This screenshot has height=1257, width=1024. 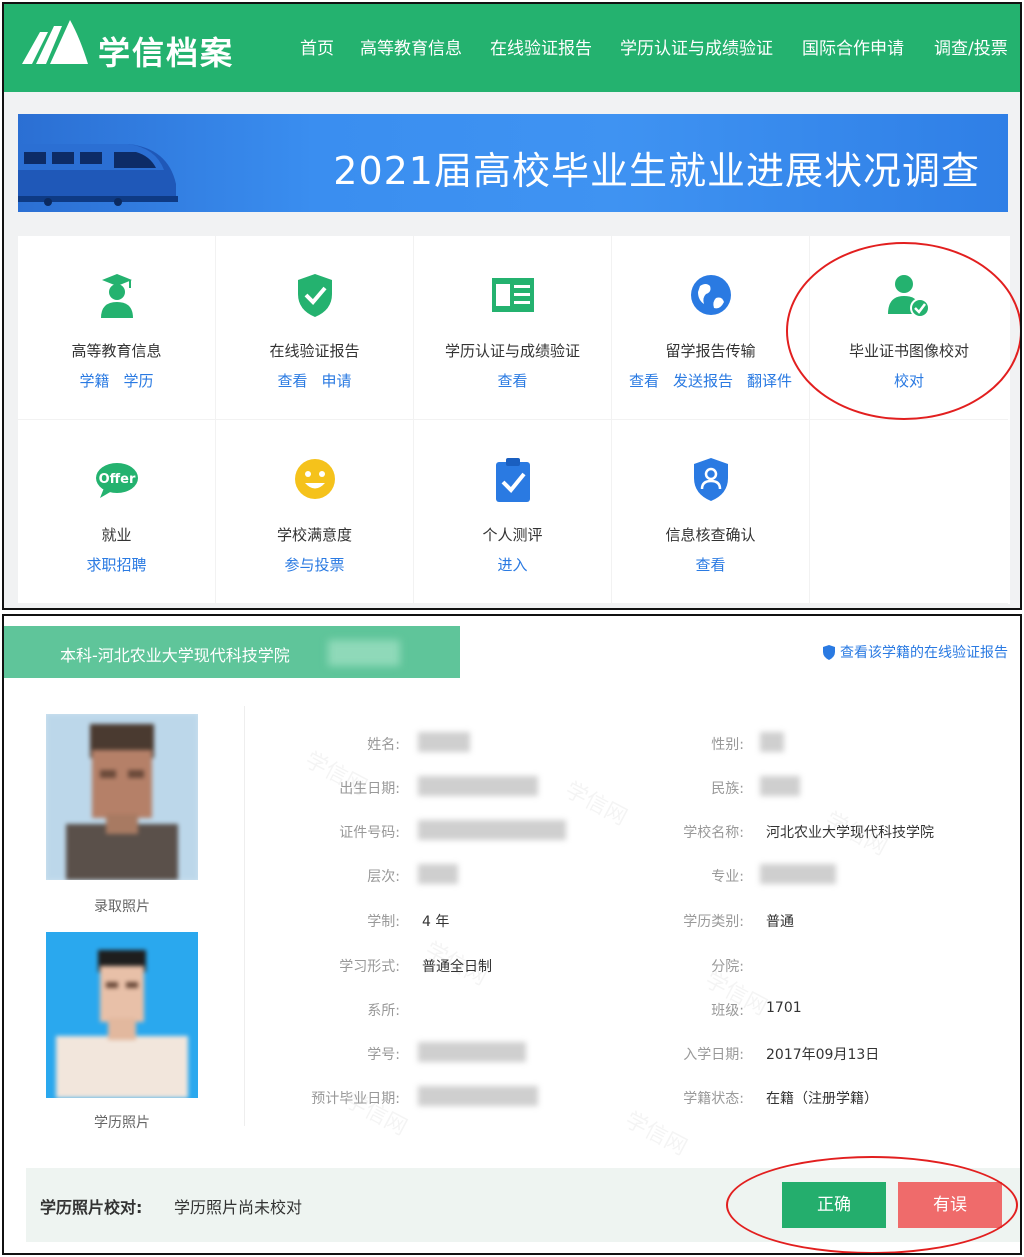 What do you see at coordinates (122, 1123) in the screenshot?
I see `diploma-photo-caption: 学历照片` at bounding box center [122, 1123].